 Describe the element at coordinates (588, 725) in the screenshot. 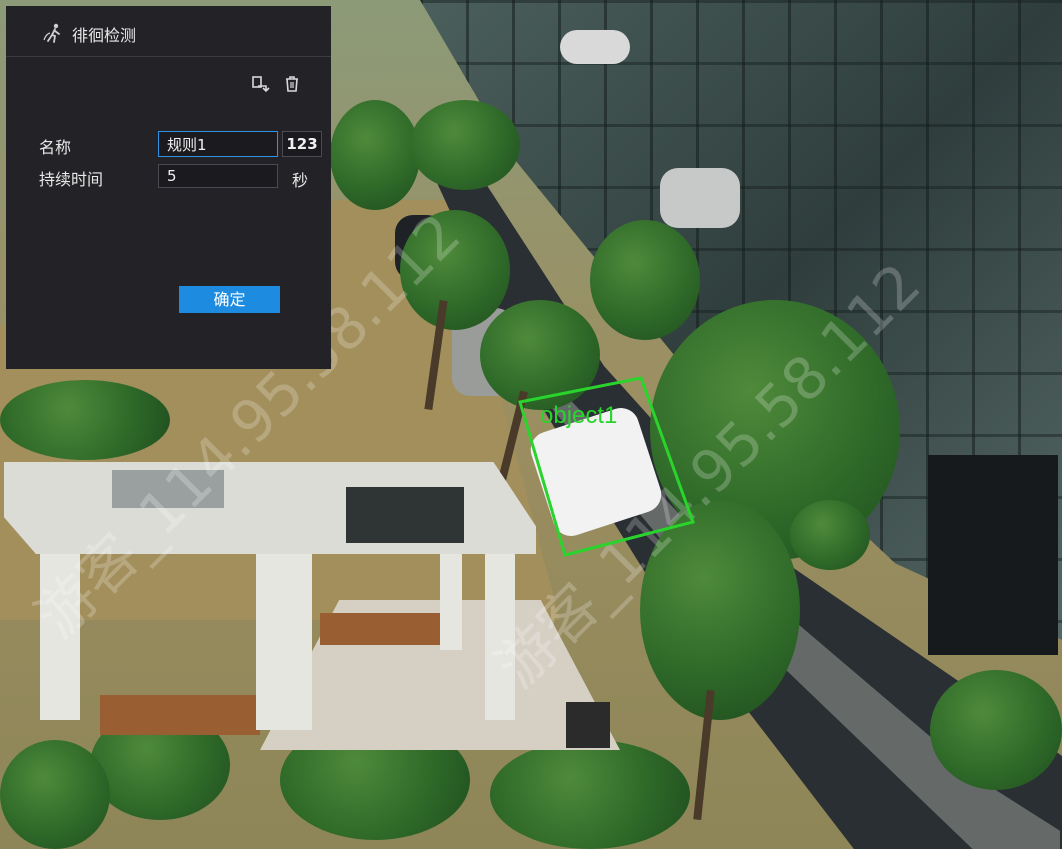

I see `trash-bin` at that location.